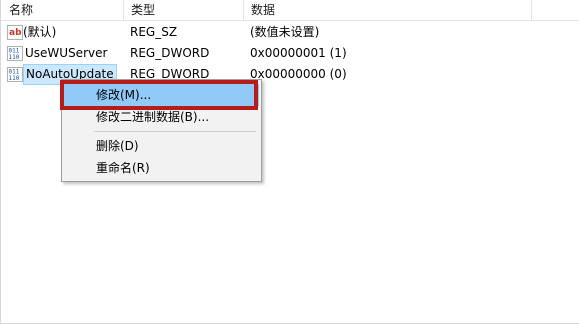  I want to click on menu-item-delete: 删除(D), so click(161, 146).